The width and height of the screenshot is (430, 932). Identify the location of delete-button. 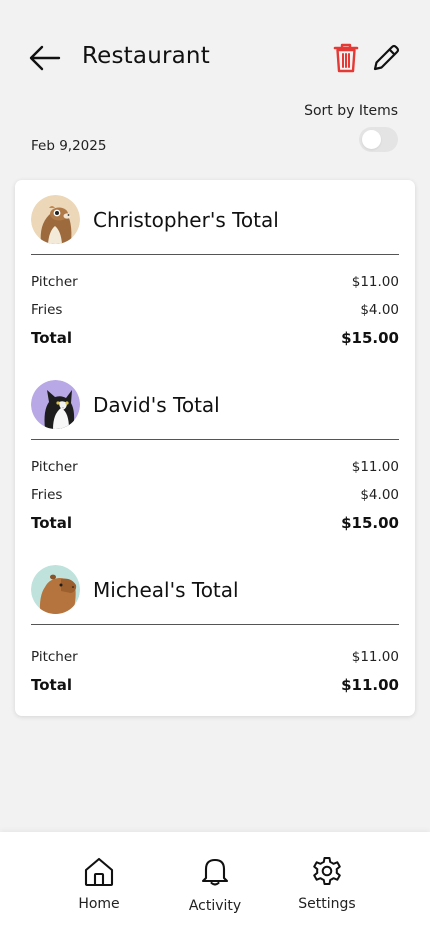
(346, 58).